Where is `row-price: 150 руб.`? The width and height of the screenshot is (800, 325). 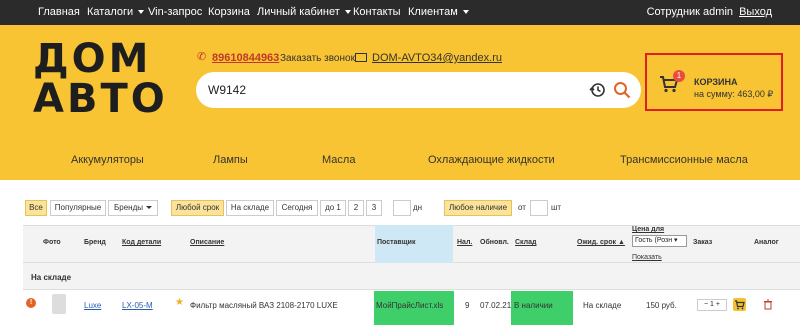 row-price: 150 руб. is located at coordinates (661, 305).